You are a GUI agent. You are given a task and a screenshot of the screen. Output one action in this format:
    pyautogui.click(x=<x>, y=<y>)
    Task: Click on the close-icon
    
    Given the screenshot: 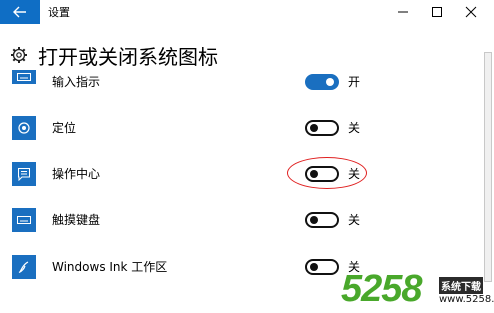 What is the action you would take?
    pyautogui.click(x=471, y=12)
    